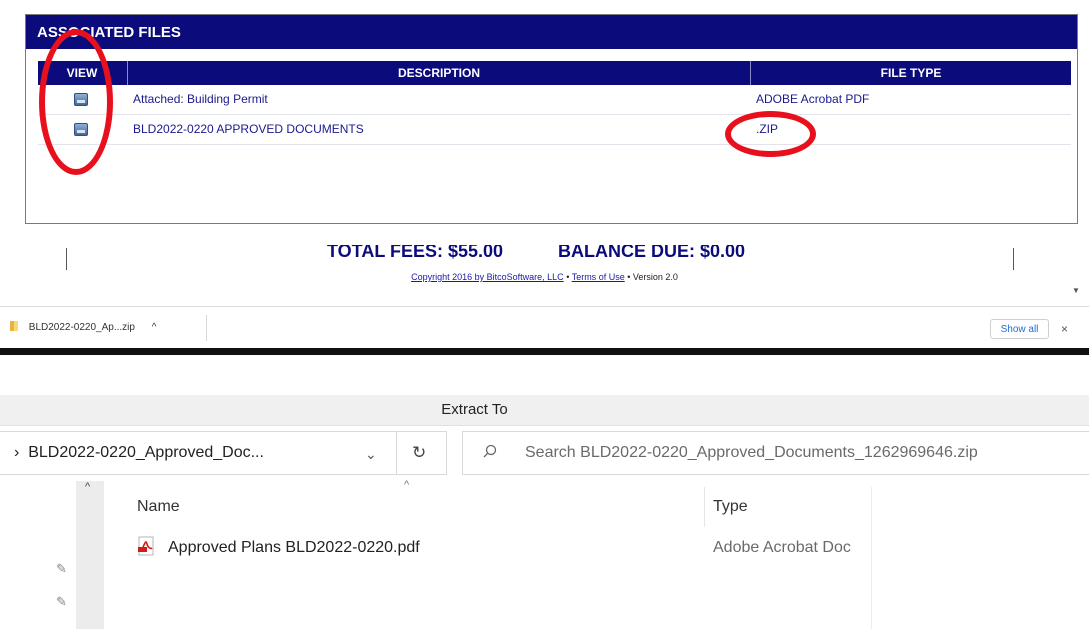  I want to click on taskbar-strip, so click(544, 351).